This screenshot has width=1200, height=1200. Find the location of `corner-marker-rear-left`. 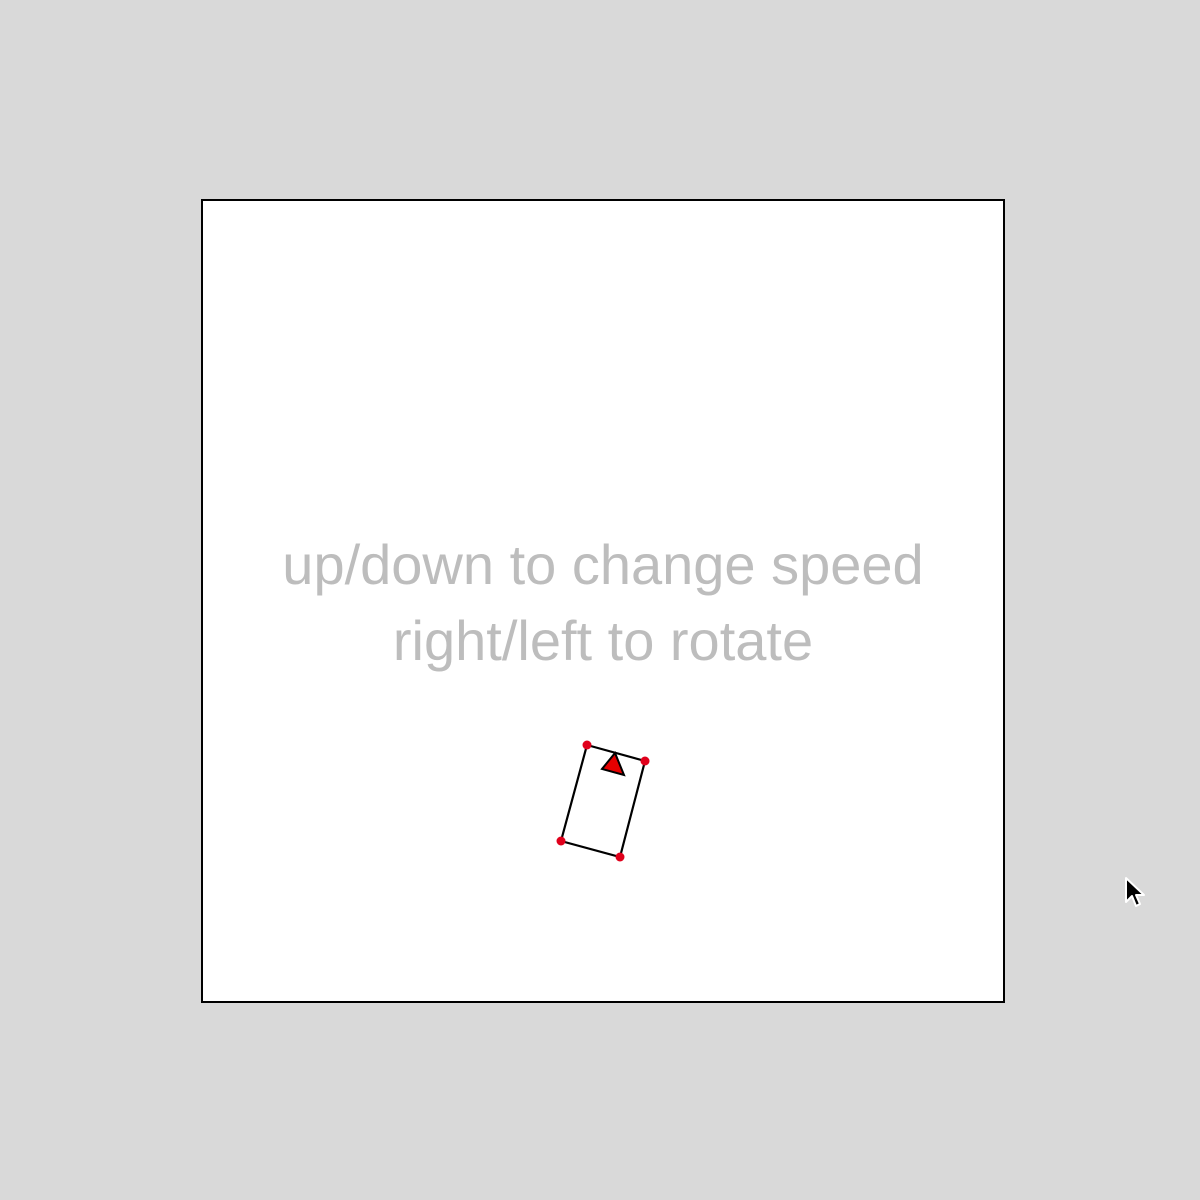

corner-marker-rear-left is located at coordinates (561, 841).